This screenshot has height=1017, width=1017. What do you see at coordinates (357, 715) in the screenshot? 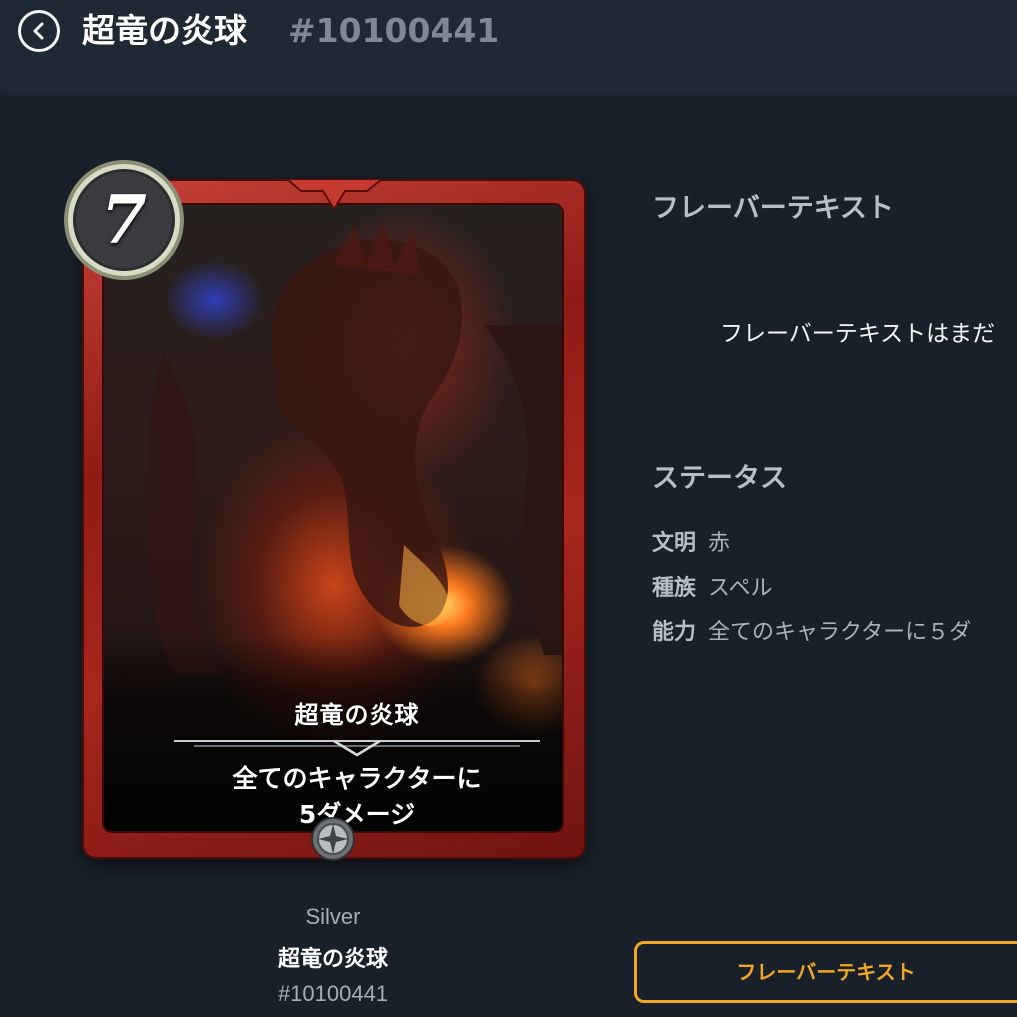
I see `card-name: 超竜の炎球` at bounding box center [357, 715].